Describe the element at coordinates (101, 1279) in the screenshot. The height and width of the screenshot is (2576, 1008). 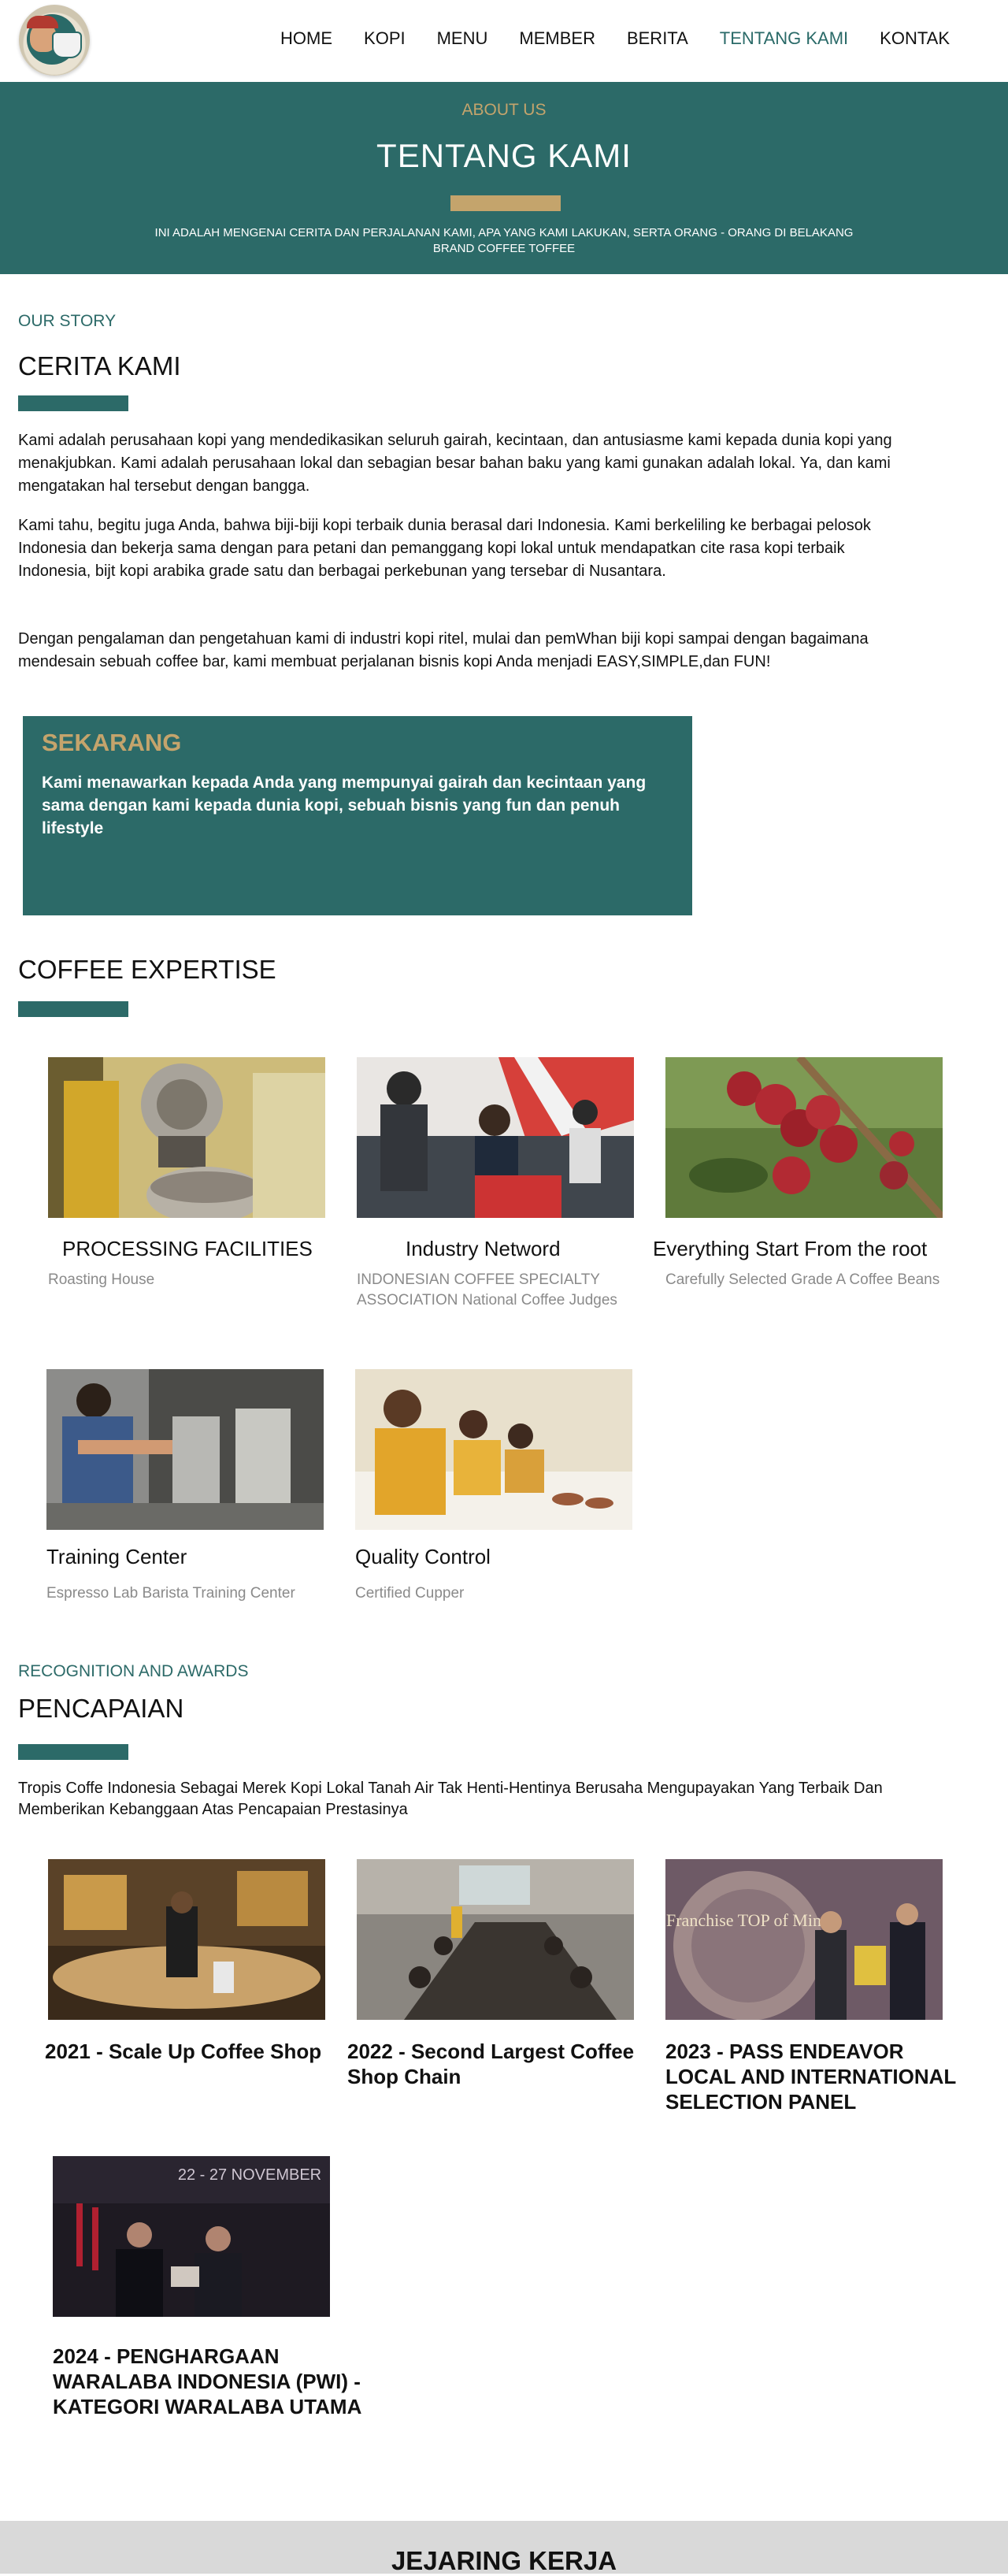
I see `expertise-card-1-subtitle: Roasting House` at that location.